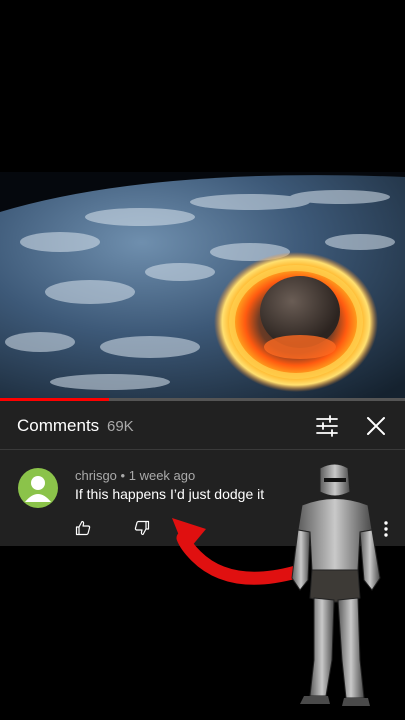 Image resolution: width=405 pixels, height=720 pixels. Describe the element at coordinates (202, 425) in the screenshot. I see `comments-header: Comments 69K` at that location.